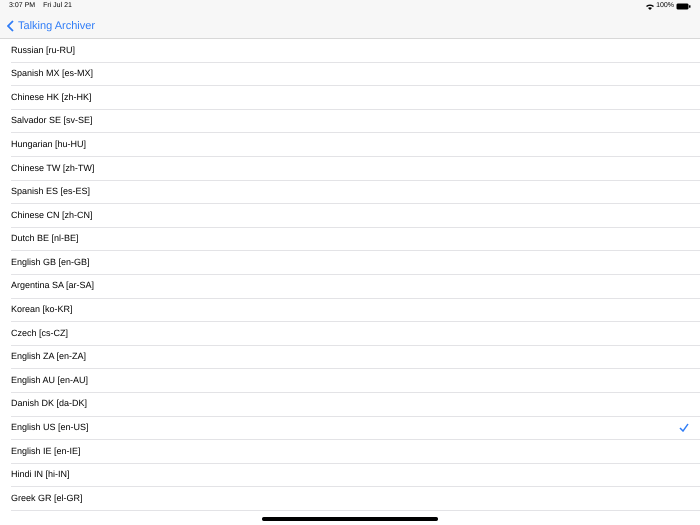 The image size is (700, 525). What do you see at coordinates (355, 240) in the screenshot?
I see `language-row: Dutch BE [nl-BE]` at bounding box center [355, 240].